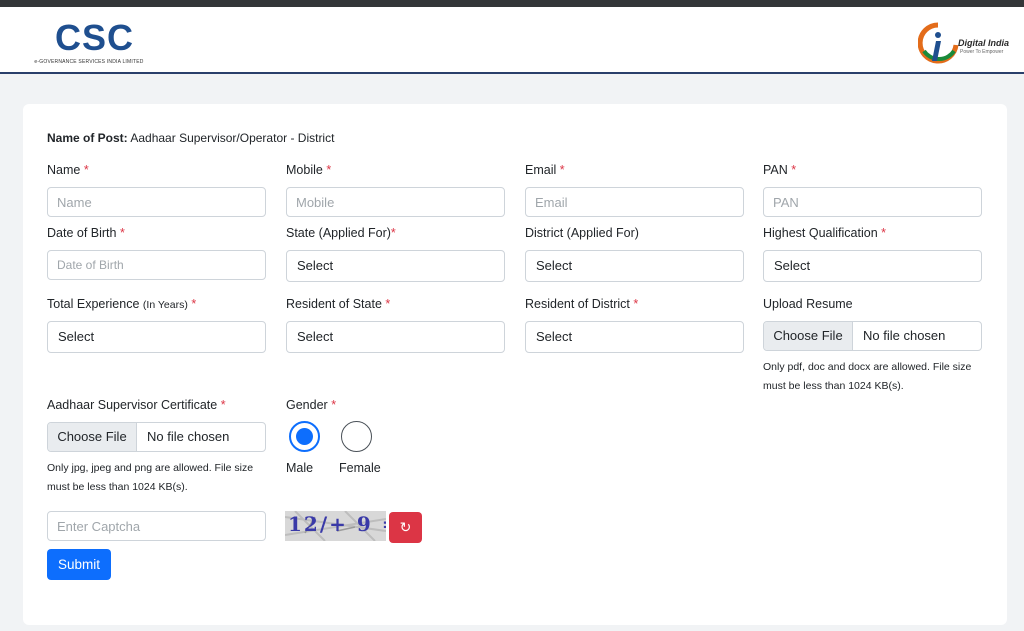 The image size is (1024, 631). What do you see at coordinates (356, 436) in the screenshot?
I see `gender-female-radio` at bounding box center [356, 436].